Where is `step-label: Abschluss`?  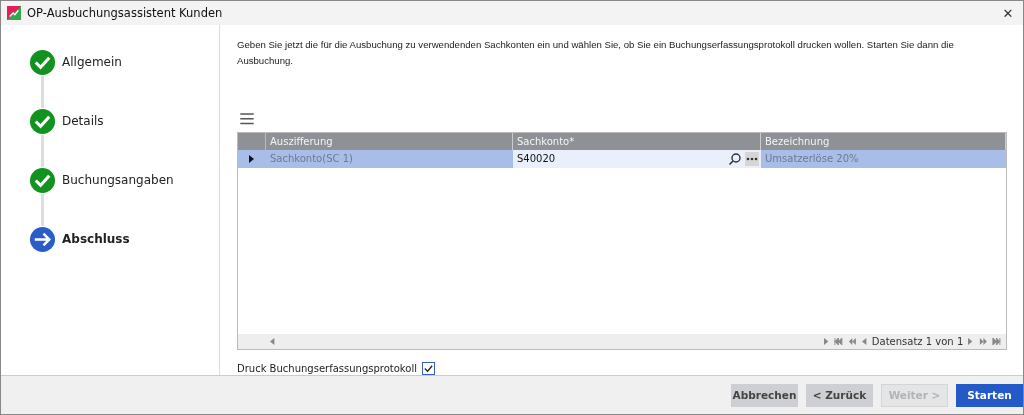 step-label: Abschluss is located at coordinates (96, 239).